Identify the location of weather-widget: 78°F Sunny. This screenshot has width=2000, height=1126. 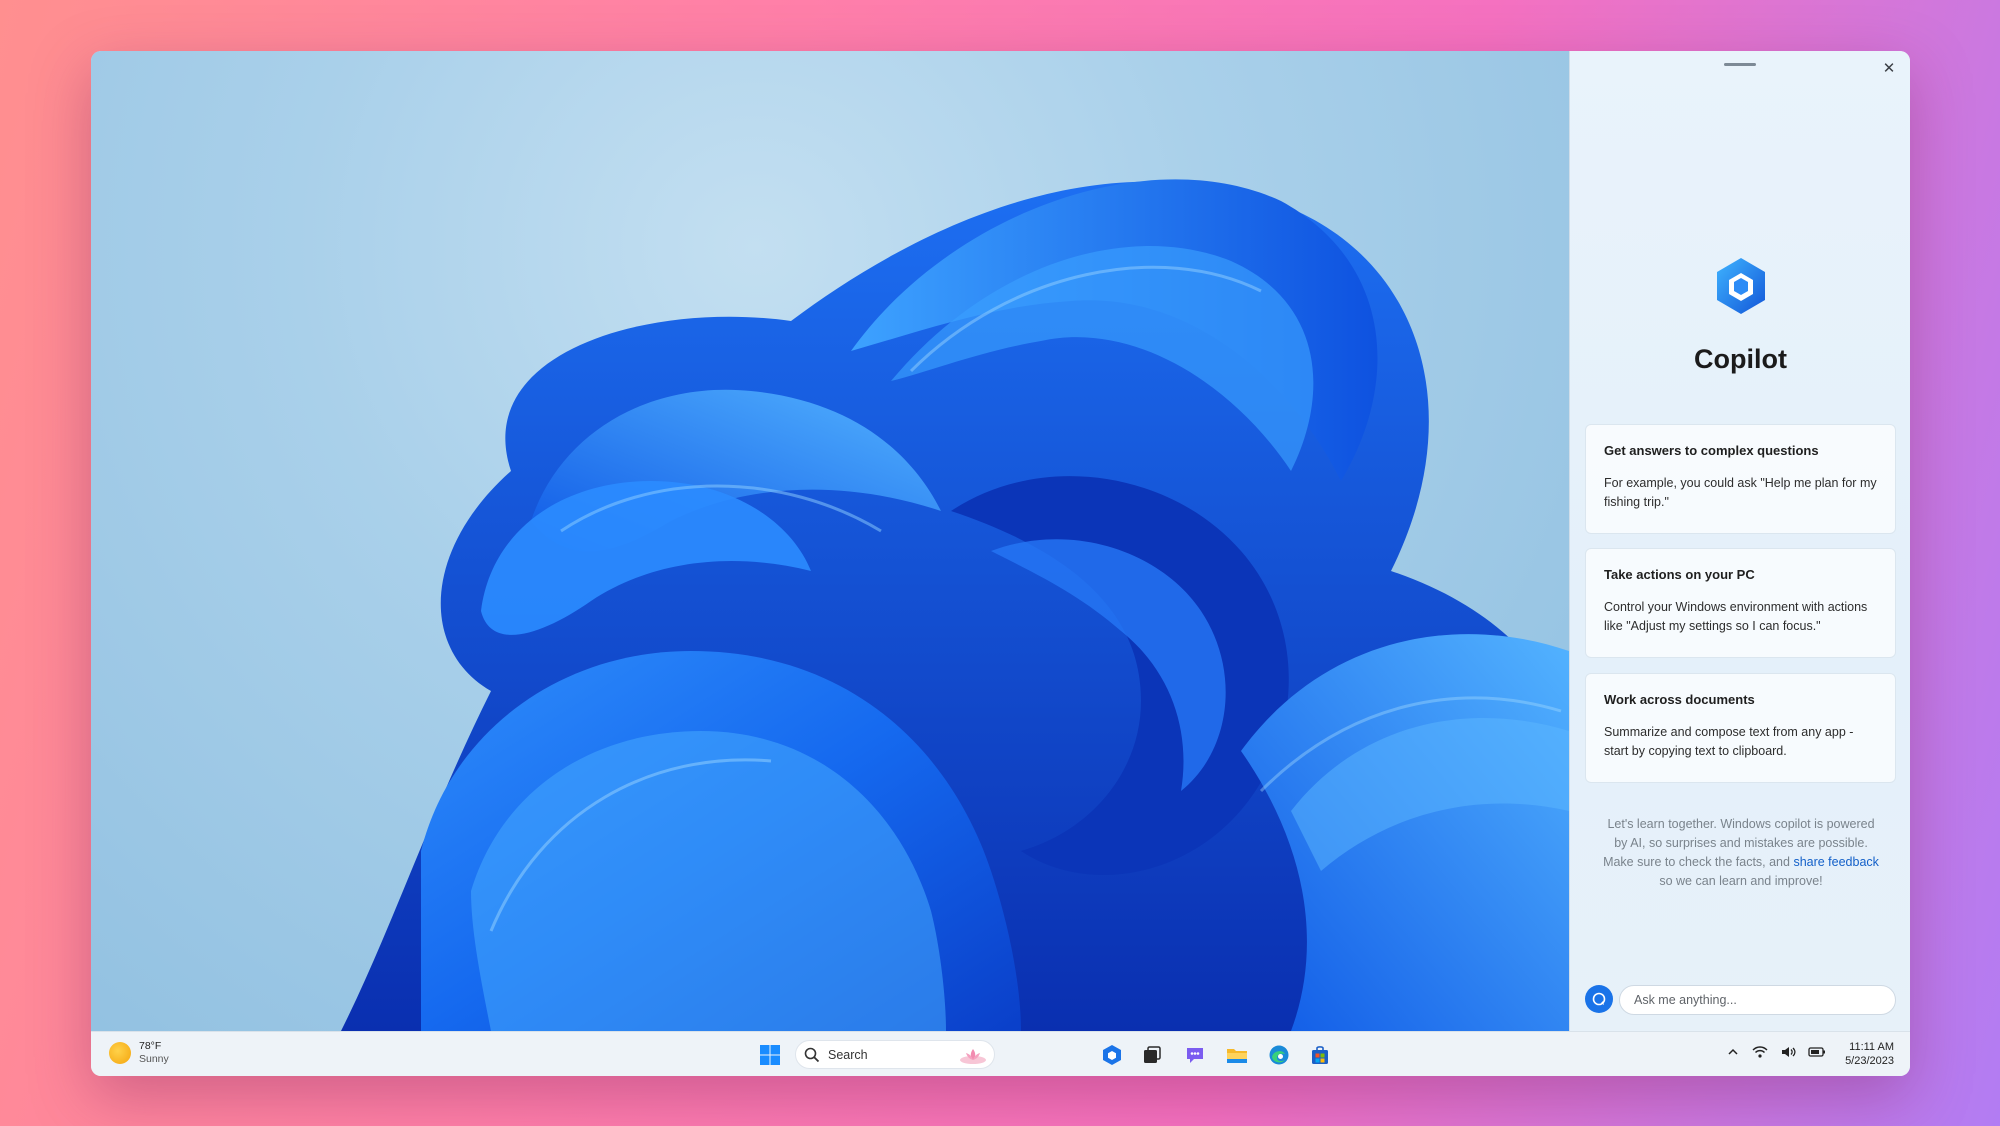
(139, 1053).